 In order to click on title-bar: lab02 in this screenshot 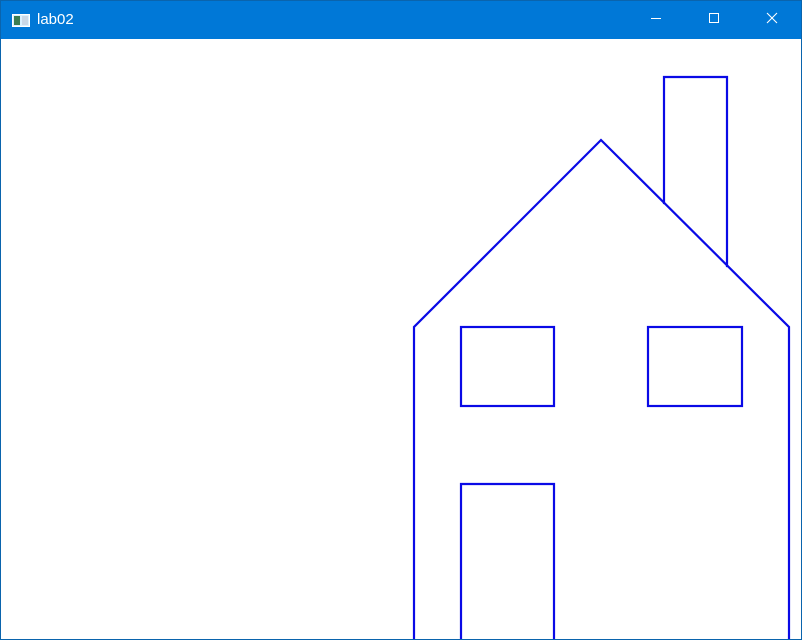, I will do `click(401, 20)`.